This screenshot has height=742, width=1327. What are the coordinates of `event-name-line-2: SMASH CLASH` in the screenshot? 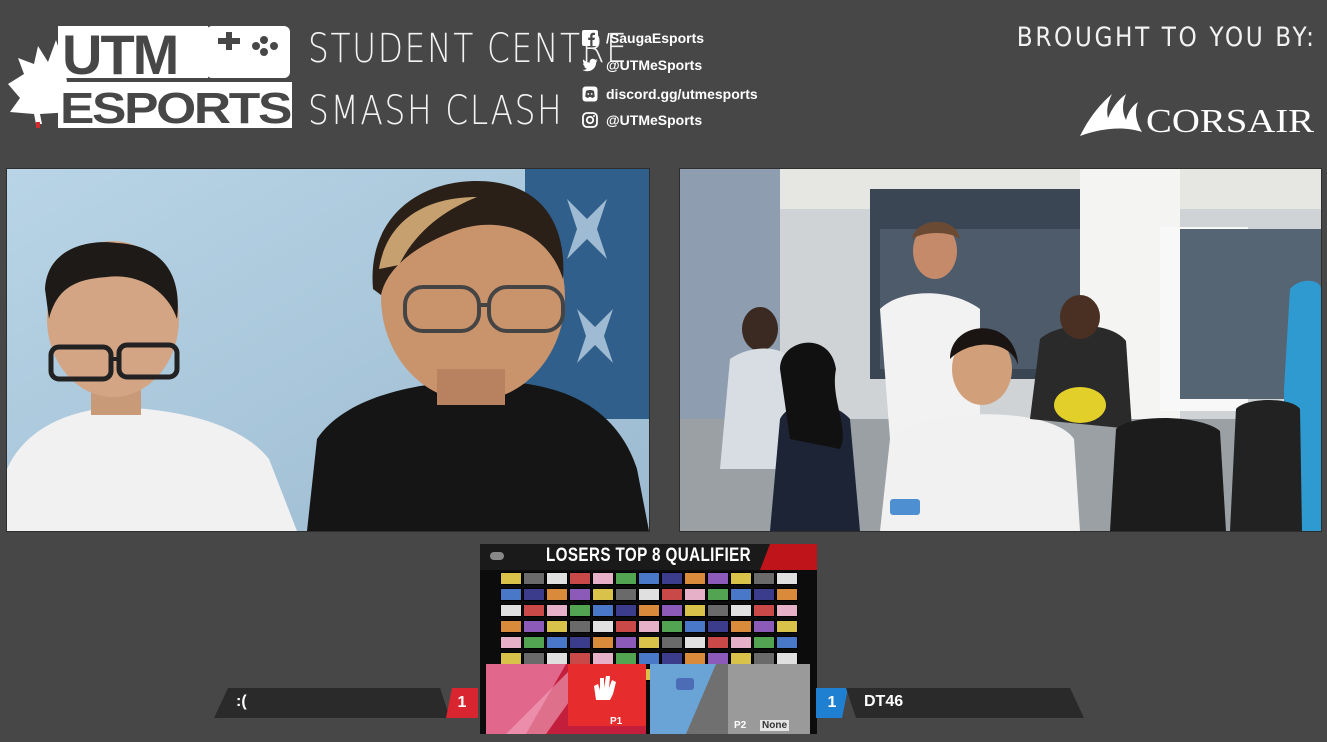 It's located at (436, 111).